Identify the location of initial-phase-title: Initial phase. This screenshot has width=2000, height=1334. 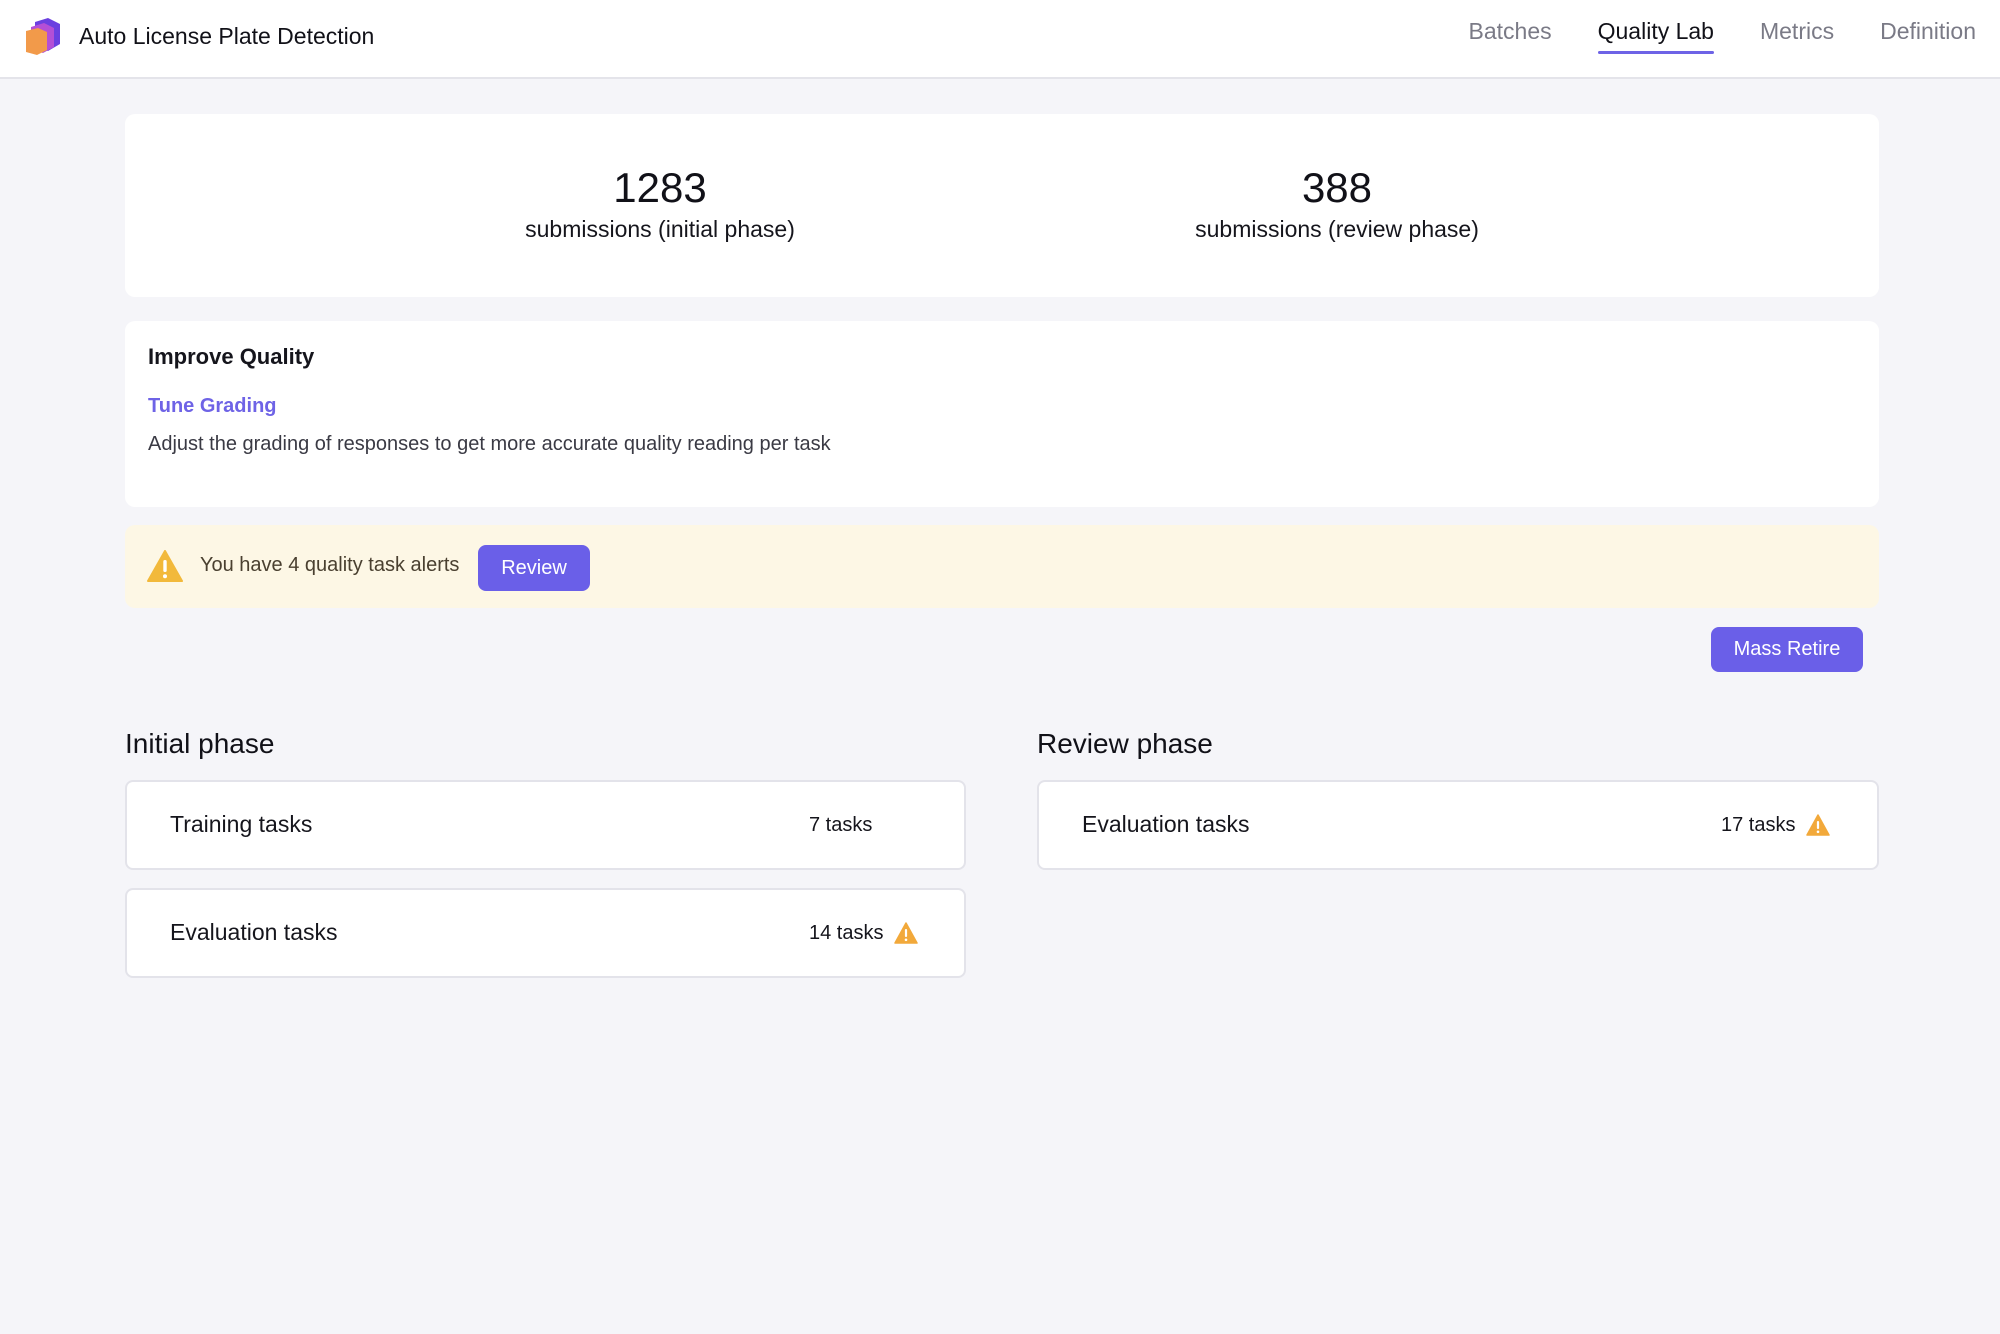
(200, 743).